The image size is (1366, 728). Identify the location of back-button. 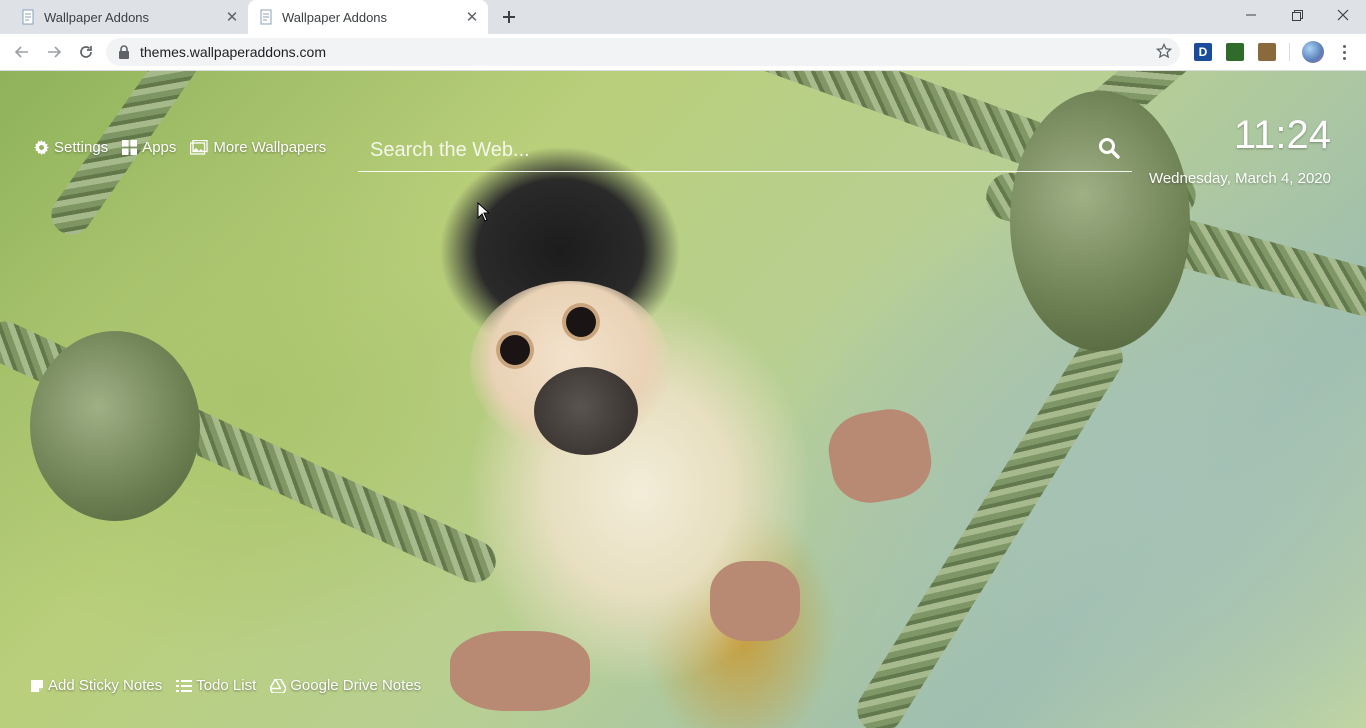
(22, 52).